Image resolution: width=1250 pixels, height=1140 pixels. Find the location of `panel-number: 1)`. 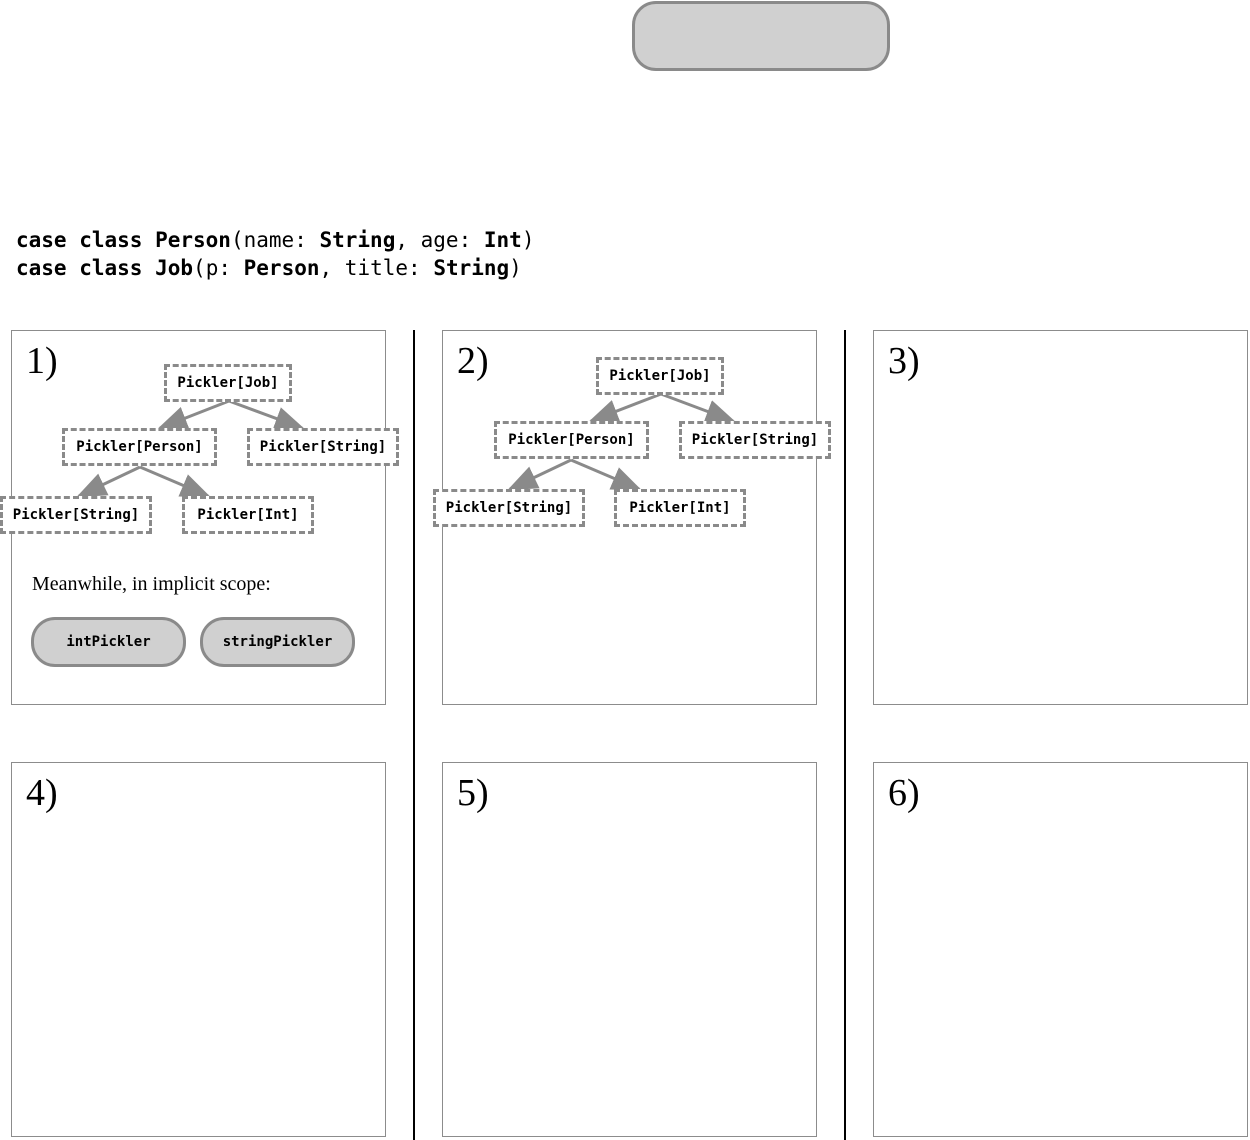

panel-number: 1) is located at coordinates (42, 361).